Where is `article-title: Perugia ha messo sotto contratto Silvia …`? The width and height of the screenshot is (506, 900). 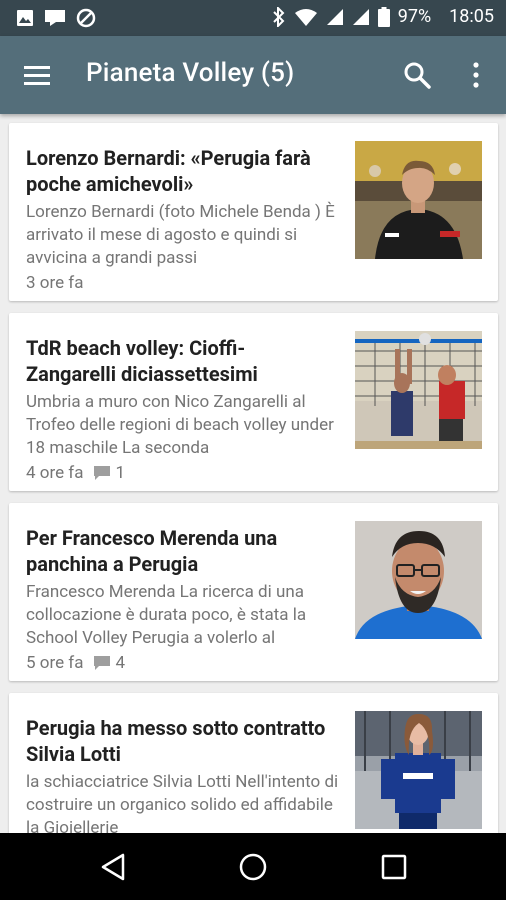
article-title: Perugia ha messo sotto contratto Silvia … is located at coordinates (176, 741).